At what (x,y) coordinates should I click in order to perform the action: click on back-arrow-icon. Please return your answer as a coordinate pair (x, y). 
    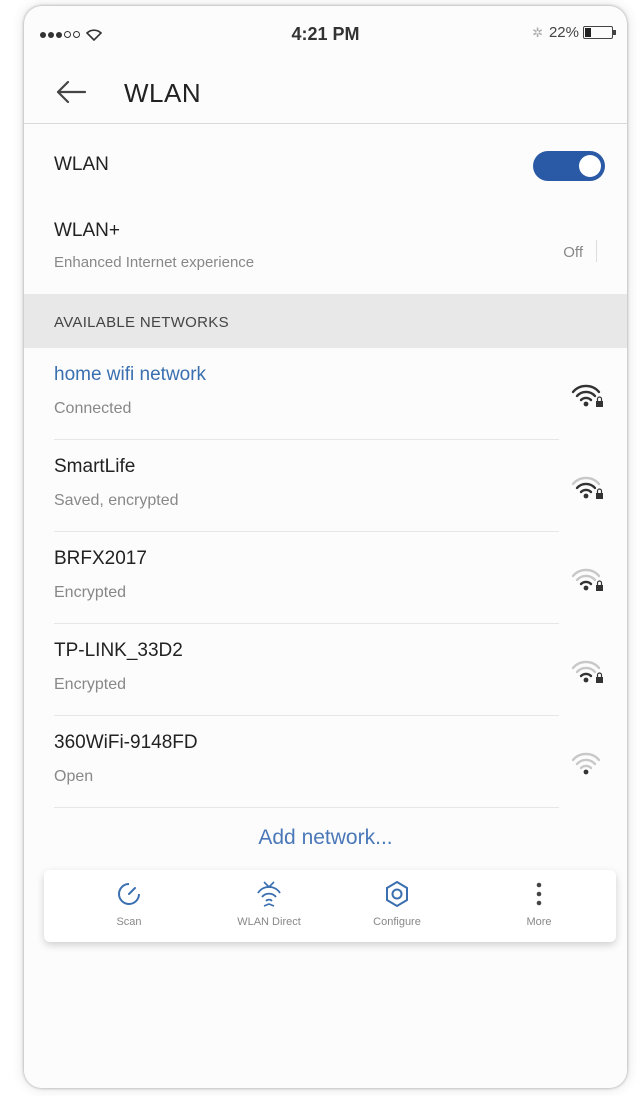
    Looking at the image, I should click on (71, 95).